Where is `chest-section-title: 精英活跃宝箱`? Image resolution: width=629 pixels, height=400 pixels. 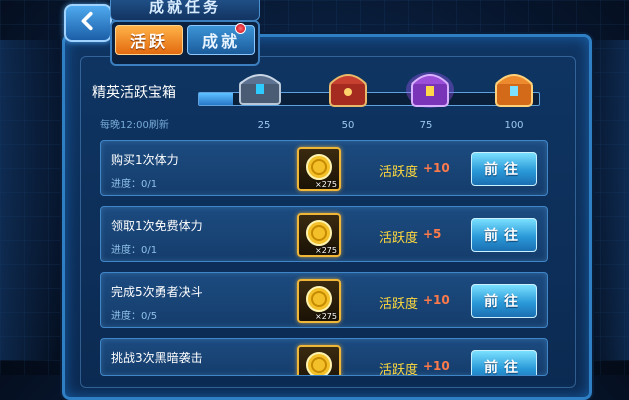 chest-section-title: 精英活跃宝箱 is located at coordinates (134, 93).